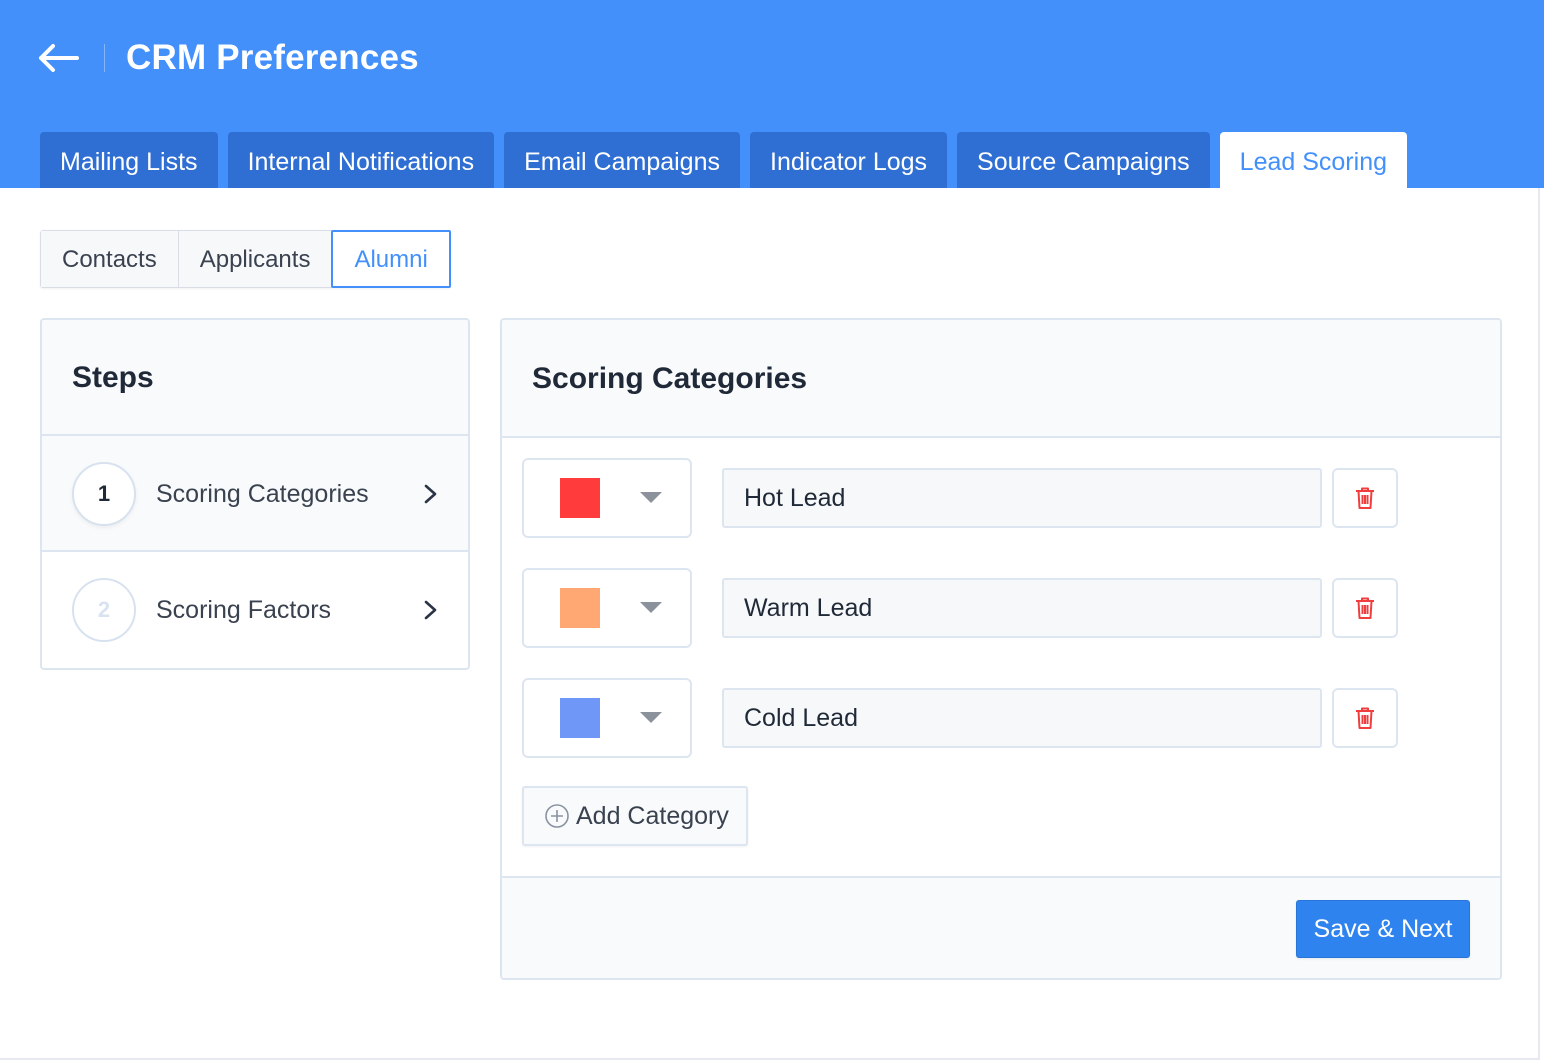  I want to click on header-divider, so click(104, 58).